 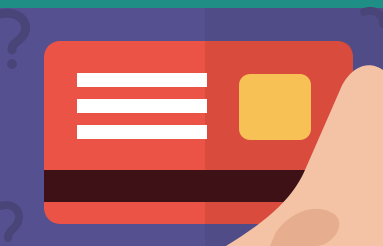 I want to click on chip, so click(x=275, y=107).